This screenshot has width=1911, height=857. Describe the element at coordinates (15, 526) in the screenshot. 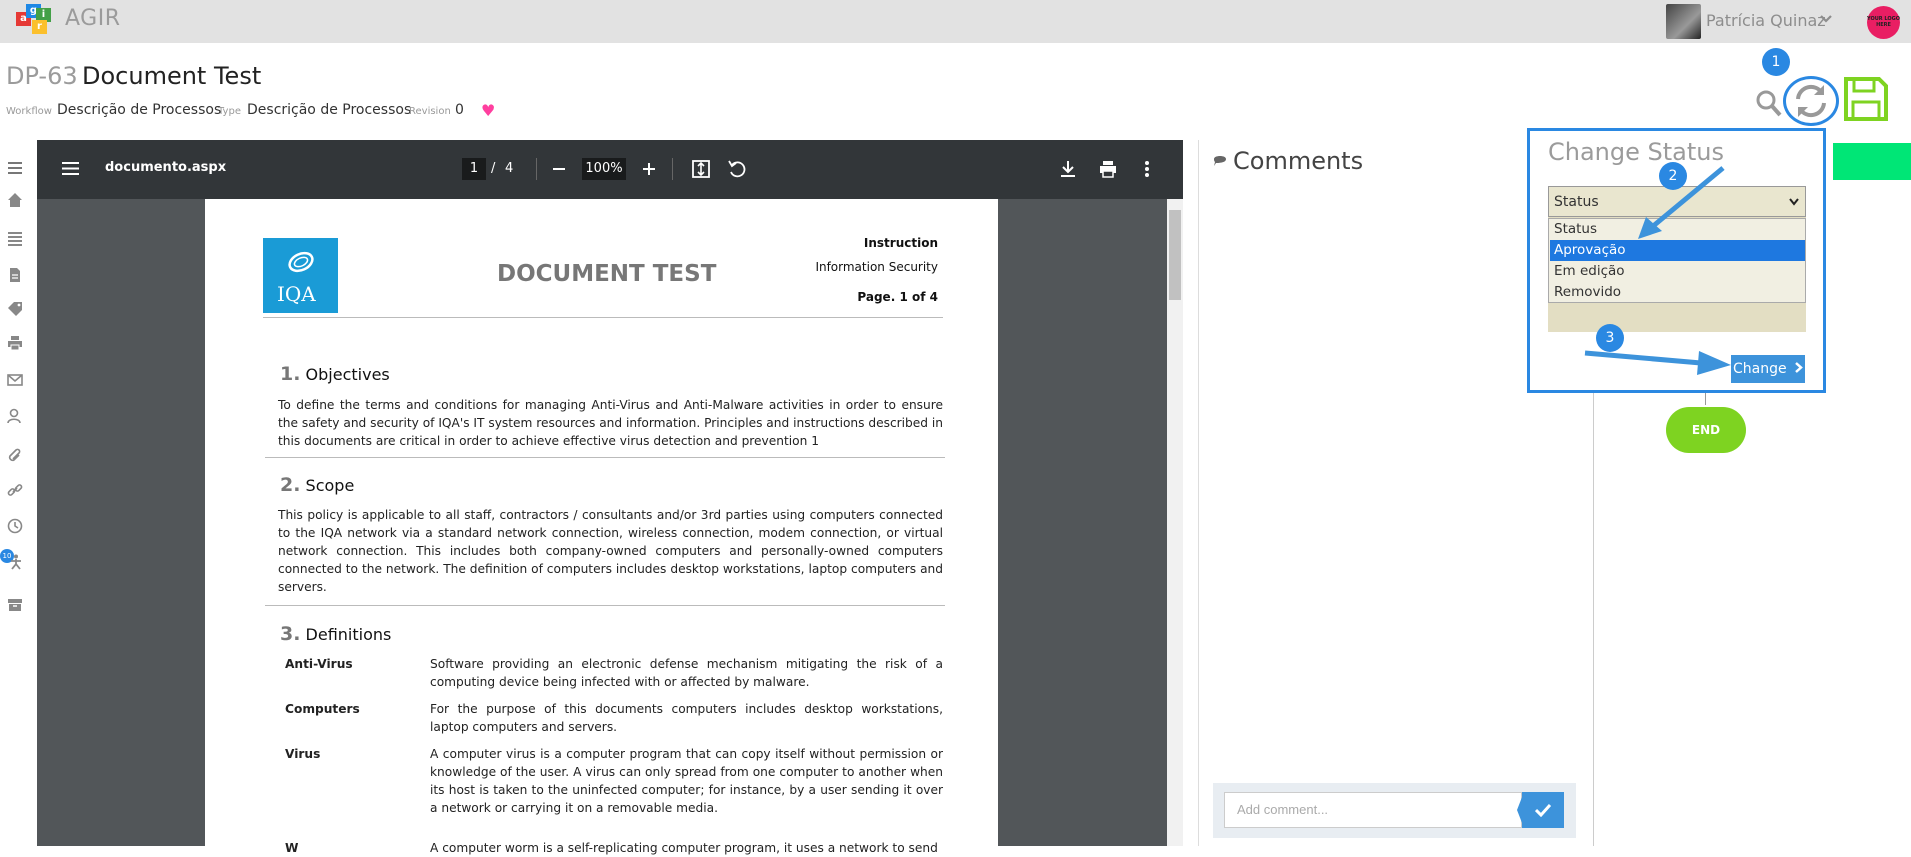

I see `history-icon` at that location.